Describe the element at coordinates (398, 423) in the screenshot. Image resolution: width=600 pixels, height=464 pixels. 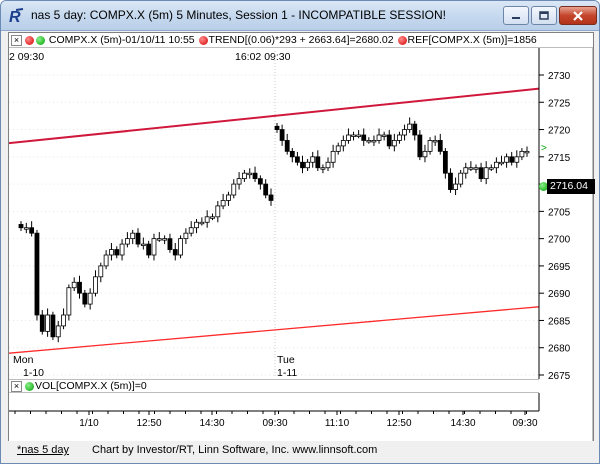
I see `time-tick-label: 12:50` at that location.